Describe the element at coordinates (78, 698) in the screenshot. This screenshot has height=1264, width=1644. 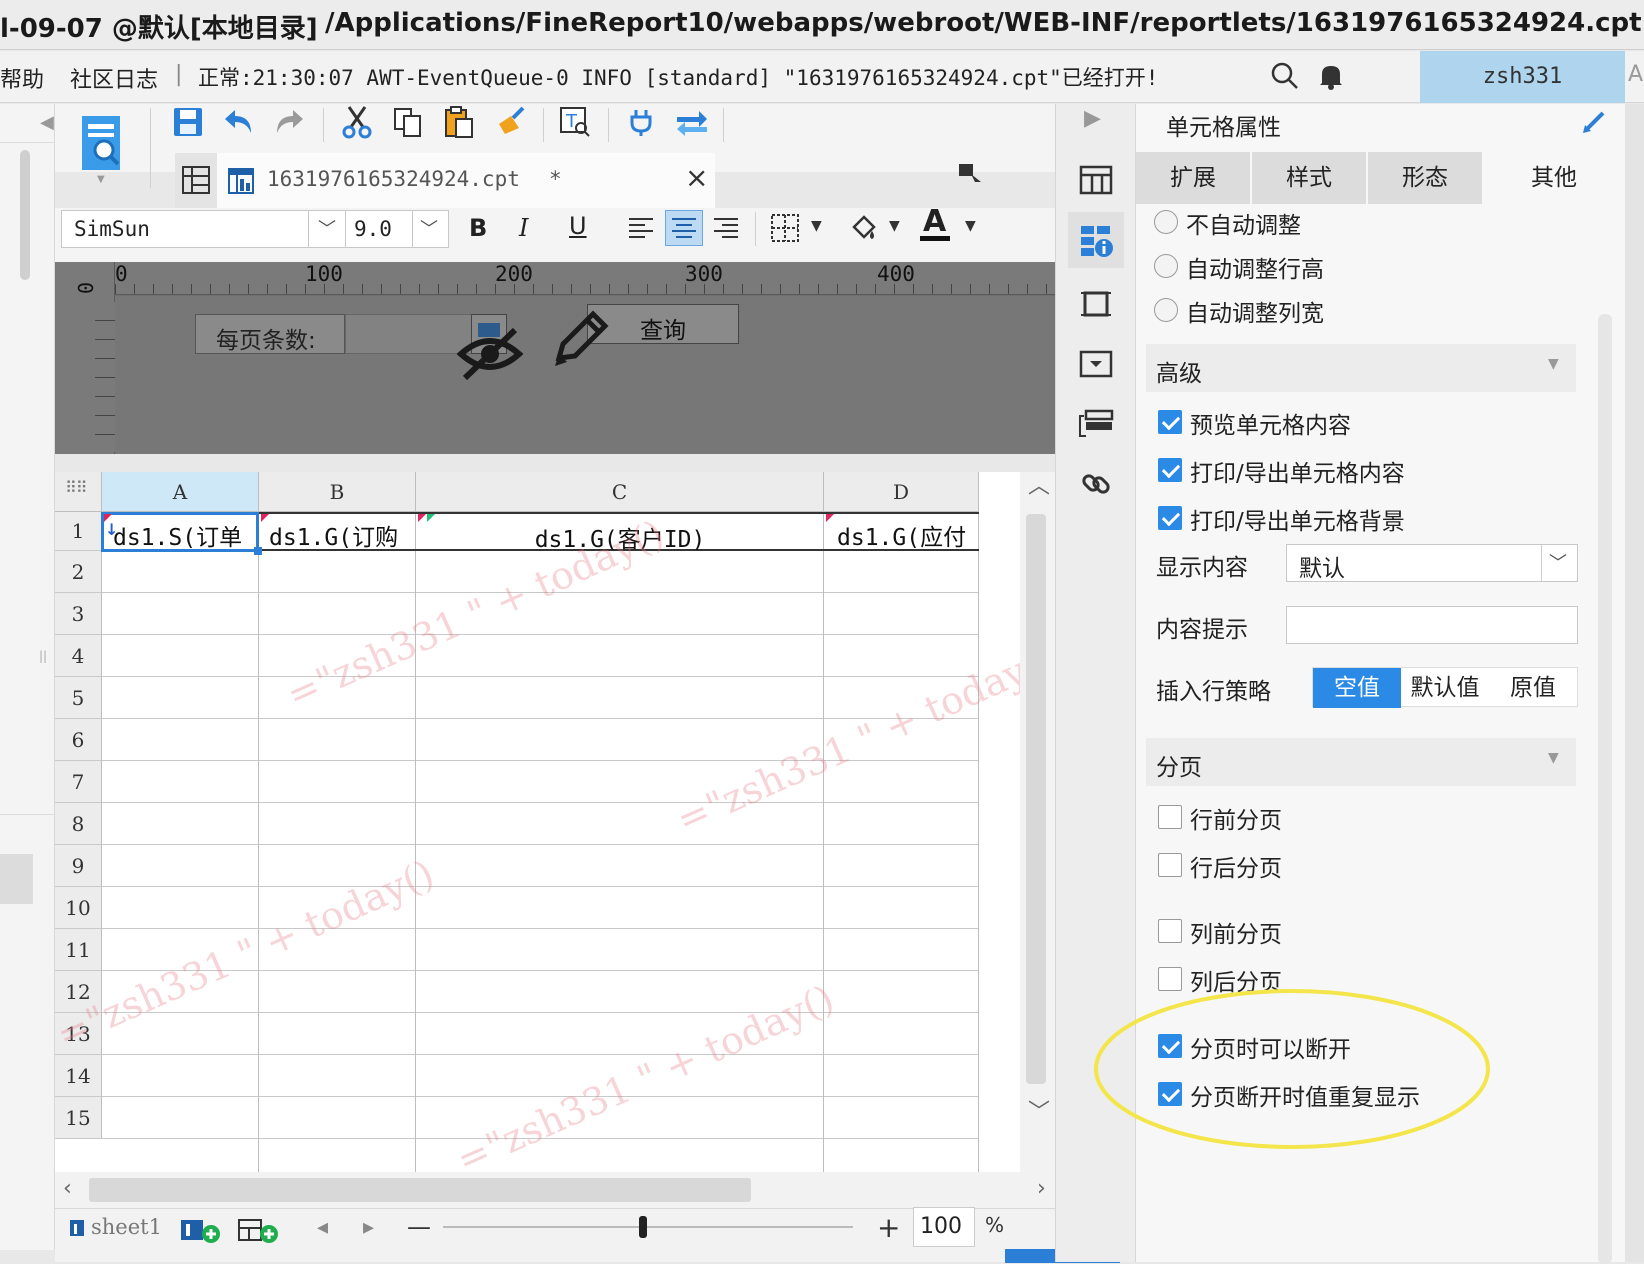
I see `row-header: 5` at that location.